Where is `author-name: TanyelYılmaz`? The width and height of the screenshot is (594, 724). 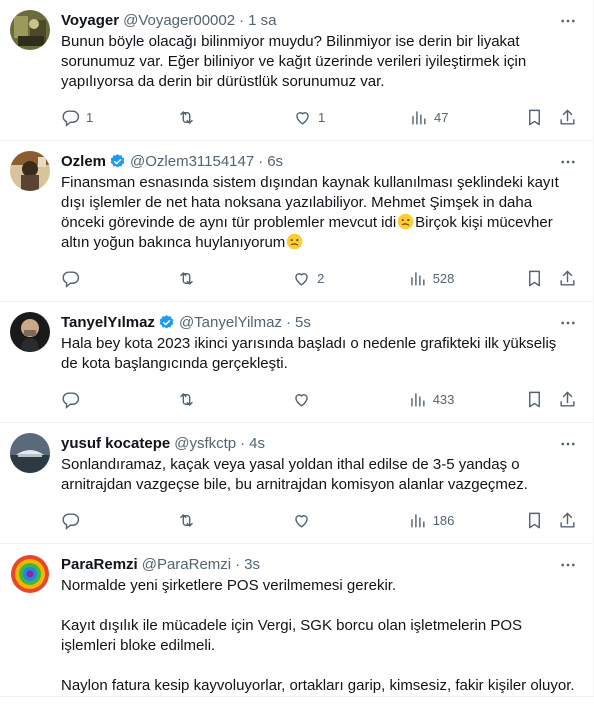
author-name: TanyelYılmaz is located at coordinates (108, 322).